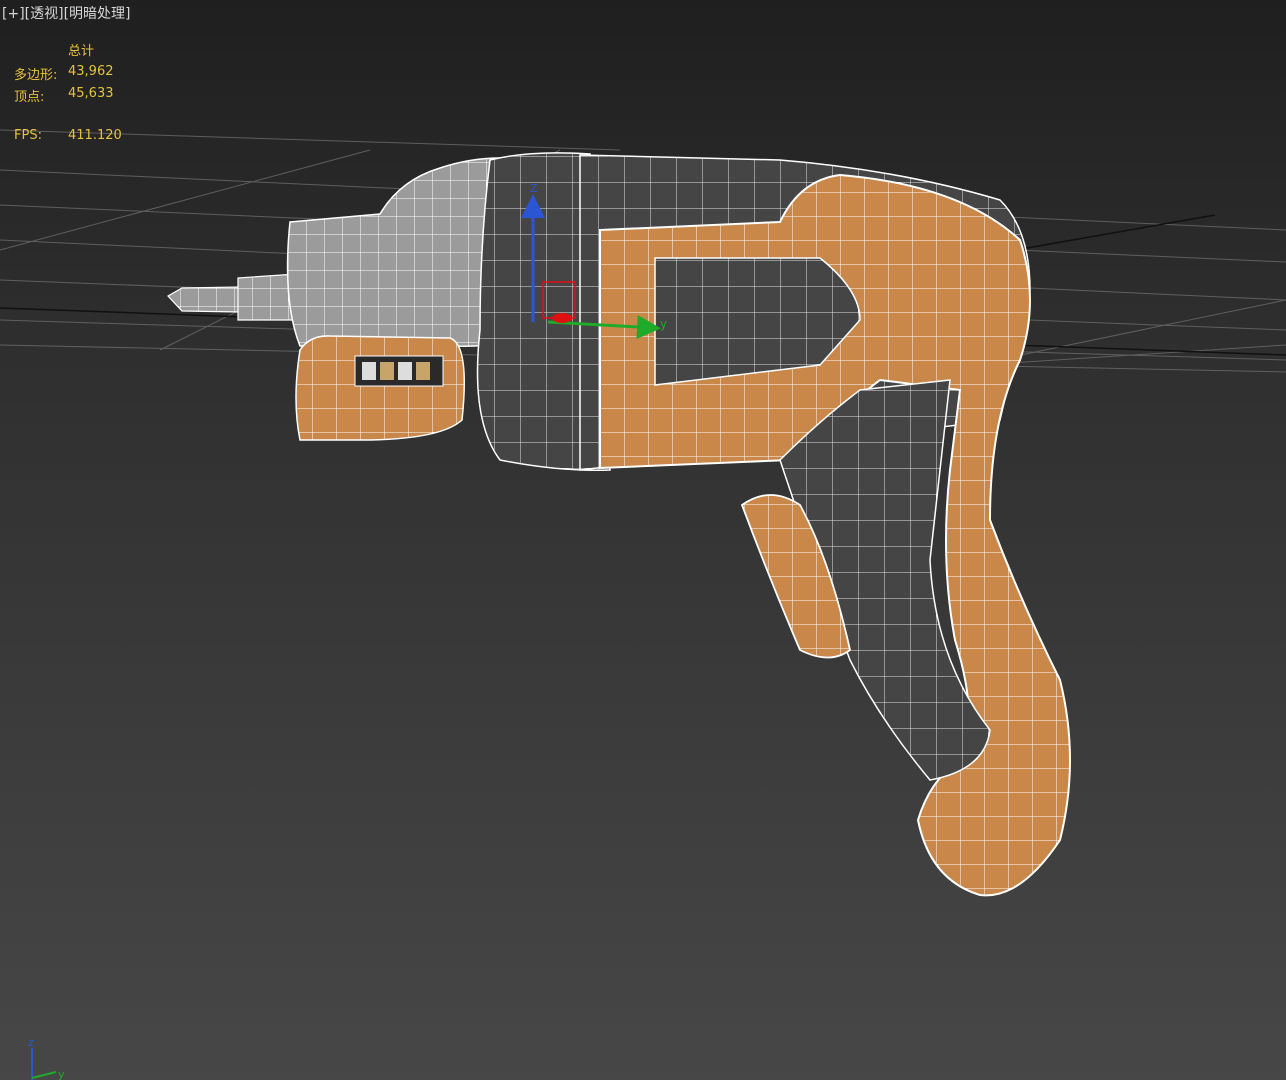 The image size is (1286, 1080). What do you see at coordinates (663, 324) in the screenshot?
I see `gizmo-y-label: y` at bounding box center [663, 324].